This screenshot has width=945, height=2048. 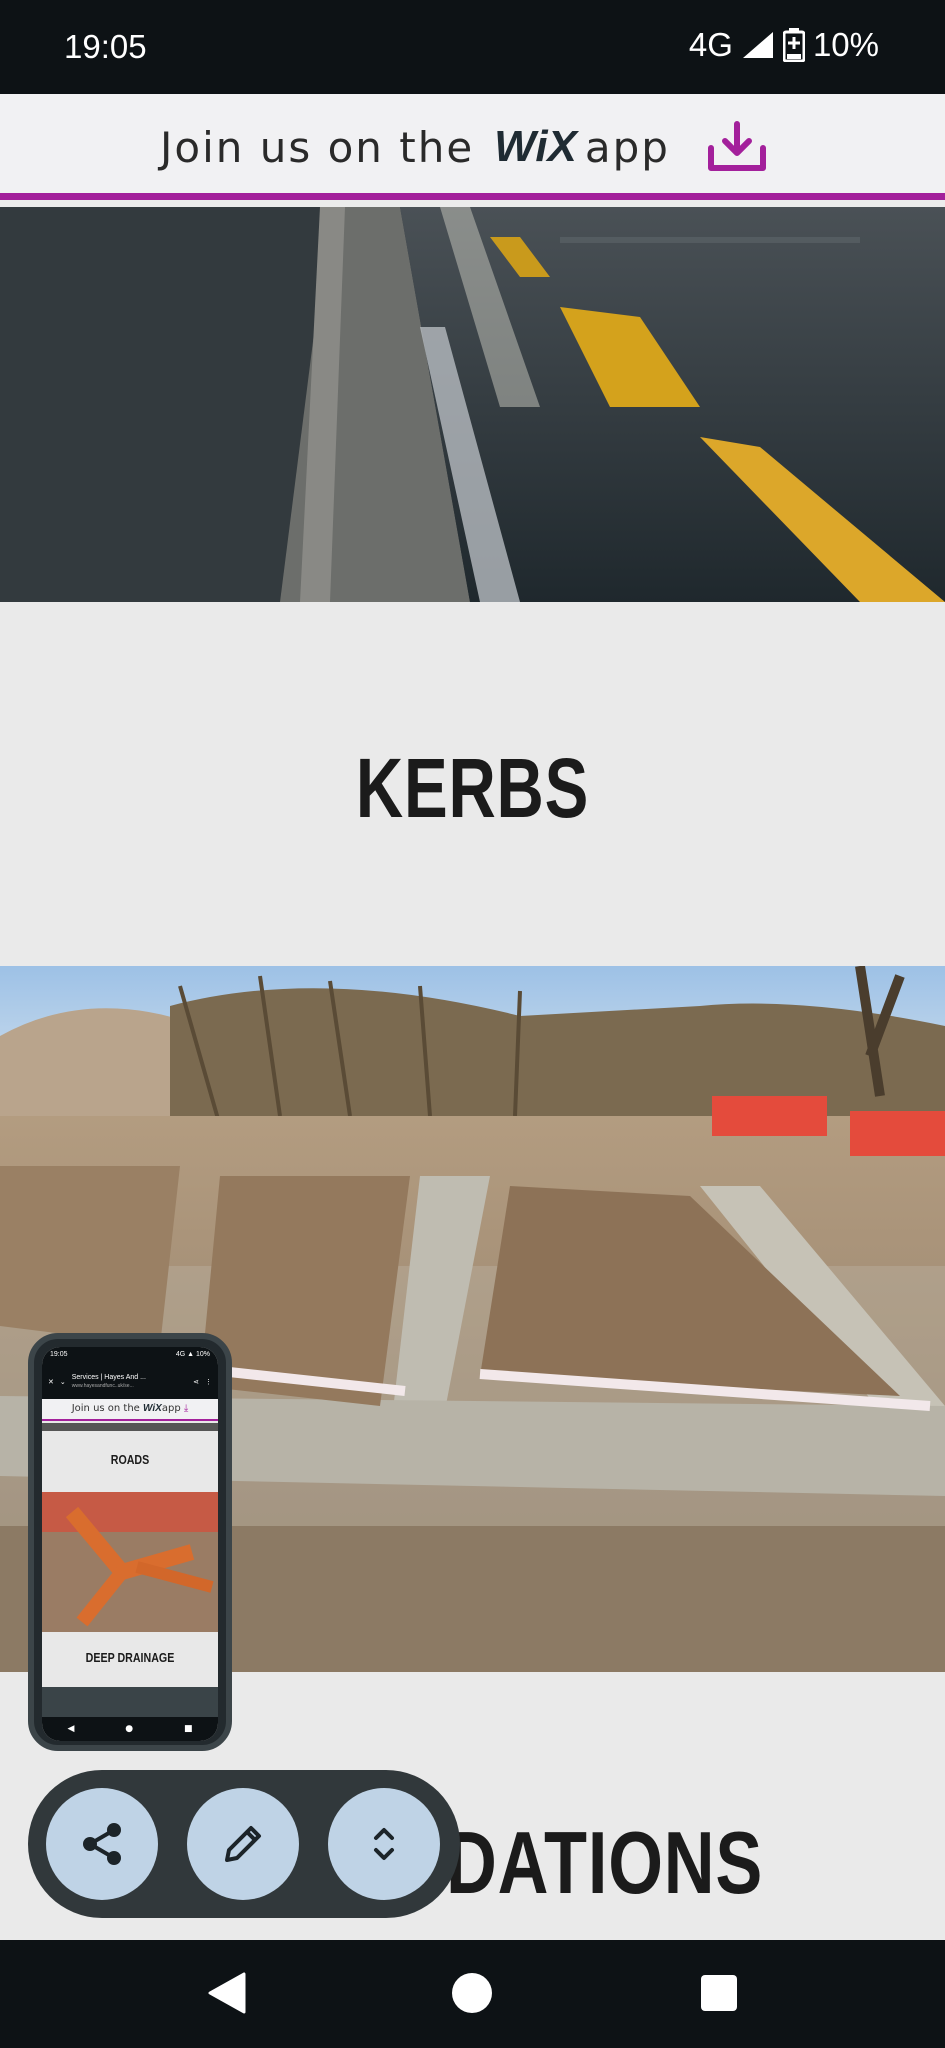 I want to click on banner-accent-line, so click(x=472, y=196).